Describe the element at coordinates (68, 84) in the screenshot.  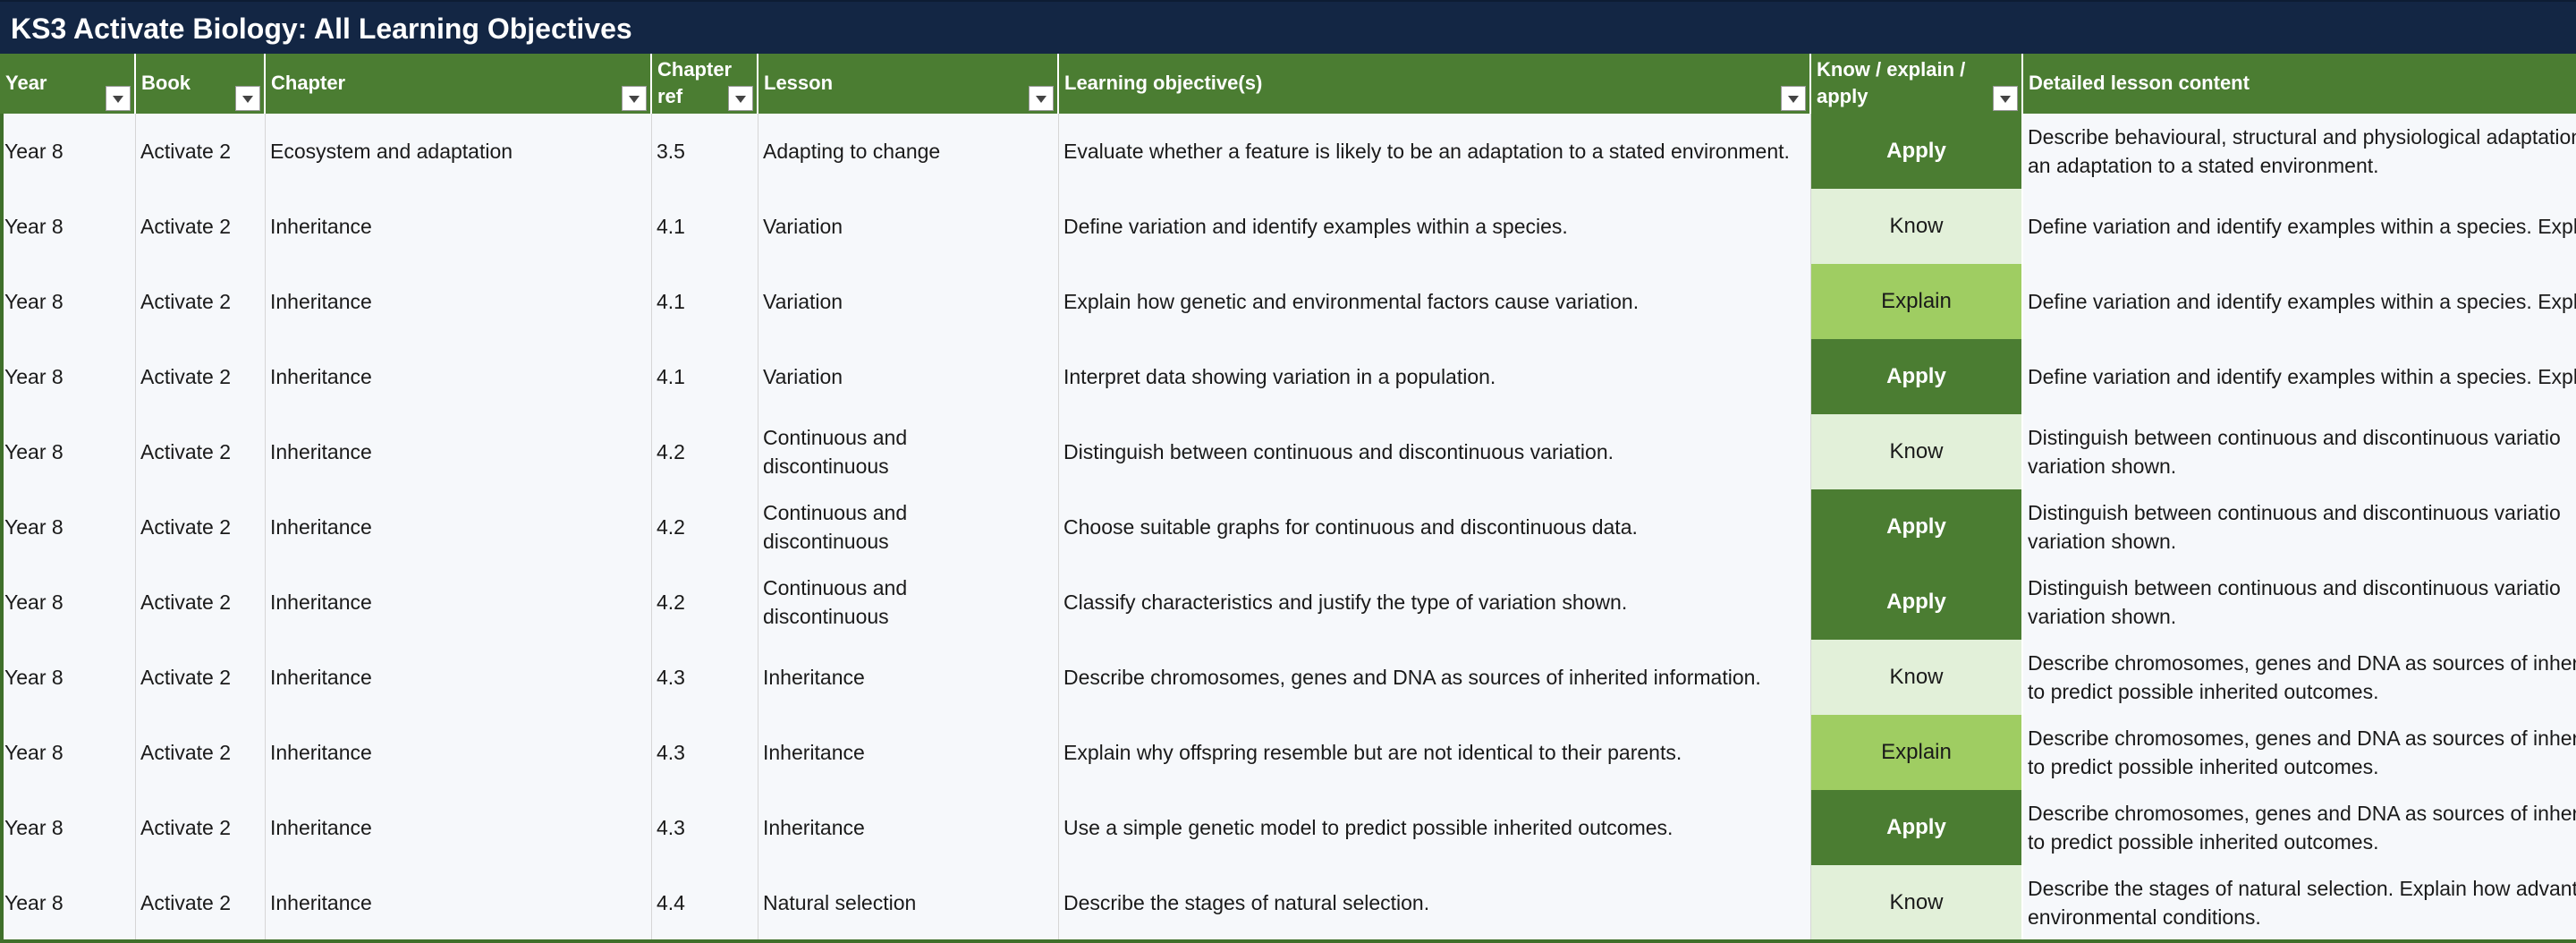
I see `header-year: Year` at that location.